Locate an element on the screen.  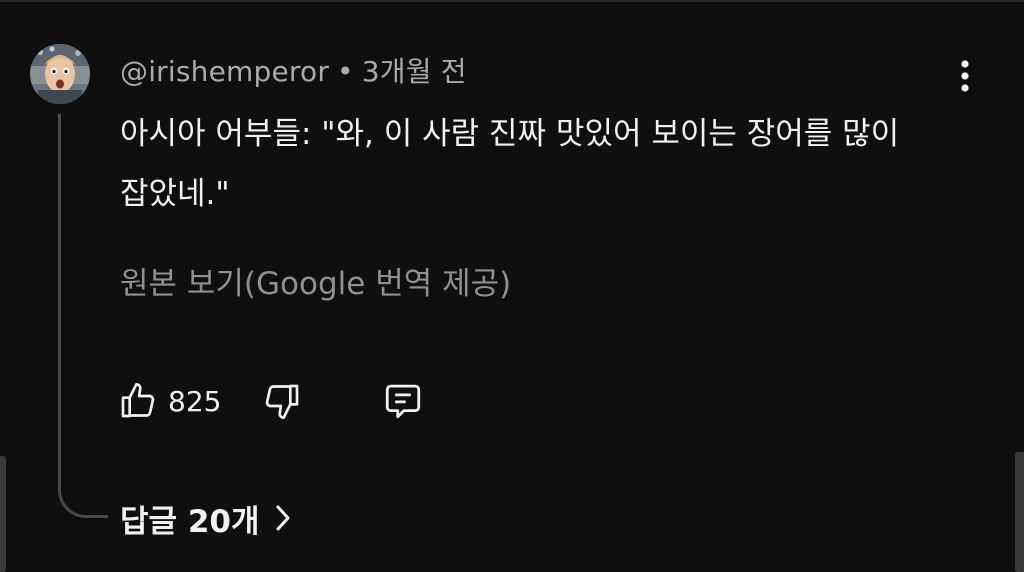
more-vert-icon is located at coordinates (965, 76).